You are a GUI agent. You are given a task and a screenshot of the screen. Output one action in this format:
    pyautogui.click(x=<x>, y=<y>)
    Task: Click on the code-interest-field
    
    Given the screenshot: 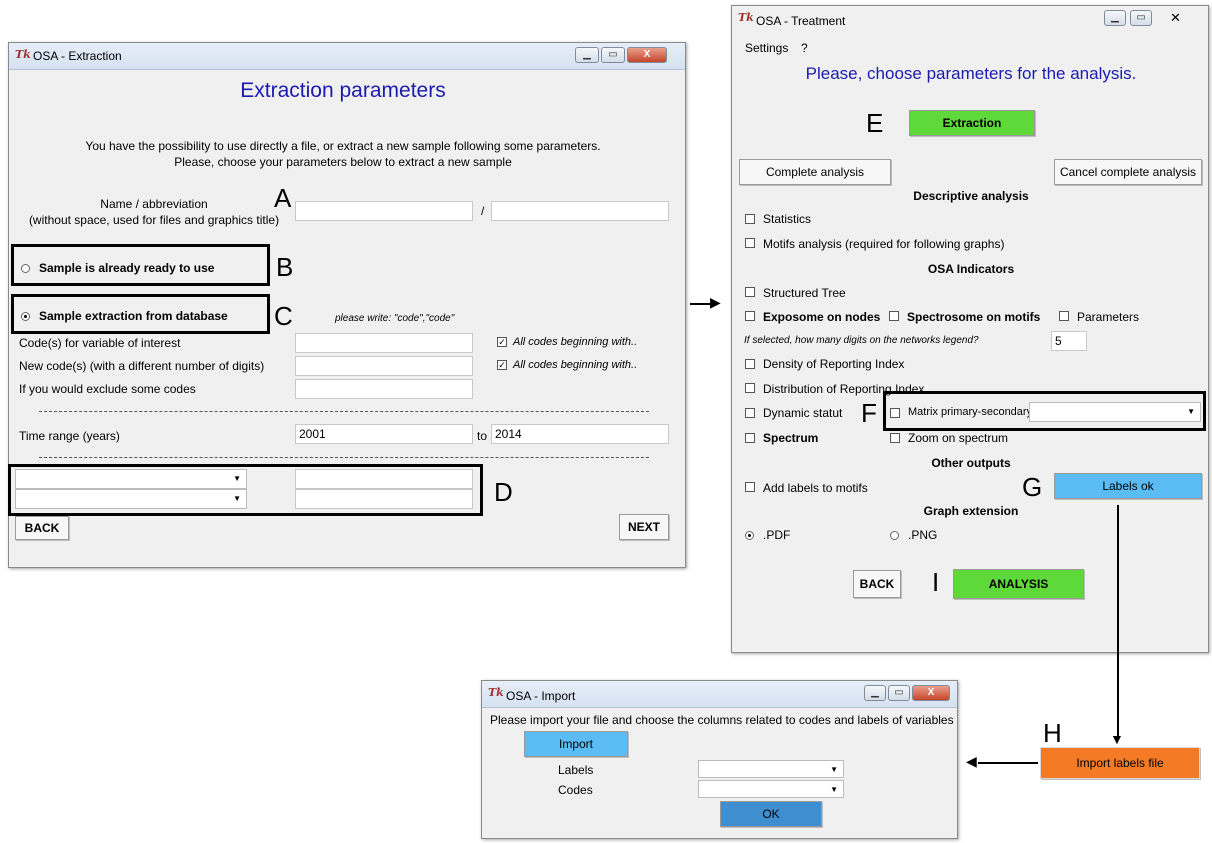 What is the action you would take?
    pyautogui.click(x=384, y=343)
    